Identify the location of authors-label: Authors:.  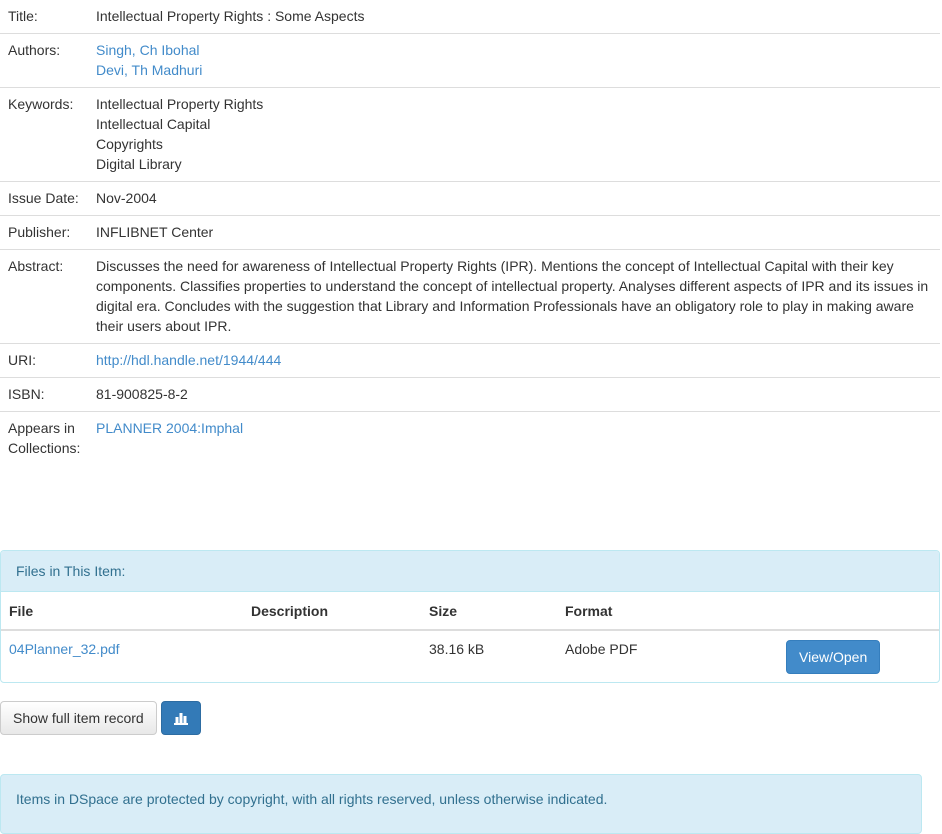
(44, 60).